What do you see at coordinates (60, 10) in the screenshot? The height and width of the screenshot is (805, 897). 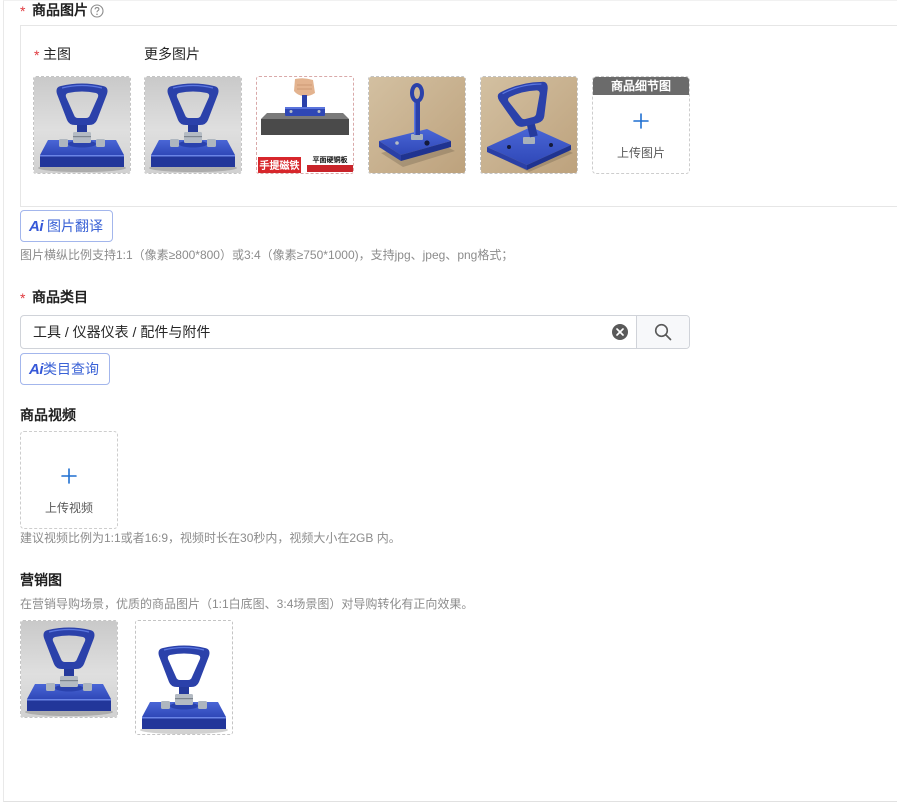 I see `product-images-label: 商品图片` at bounding box center [60, 10].